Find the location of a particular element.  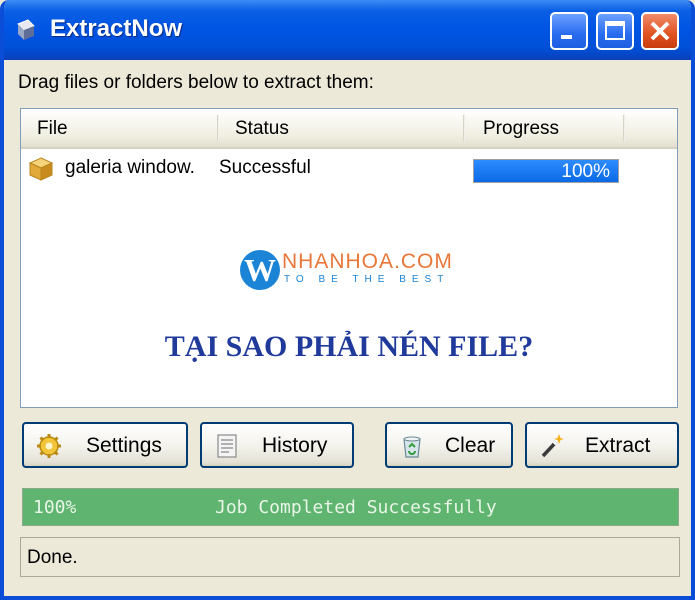

archive-cube-icon is located at coordinates (41, 169).